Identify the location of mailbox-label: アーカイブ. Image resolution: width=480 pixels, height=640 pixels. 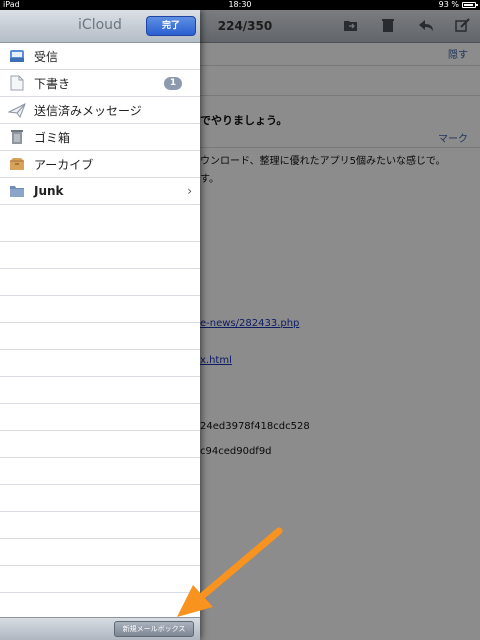
(64, 164).